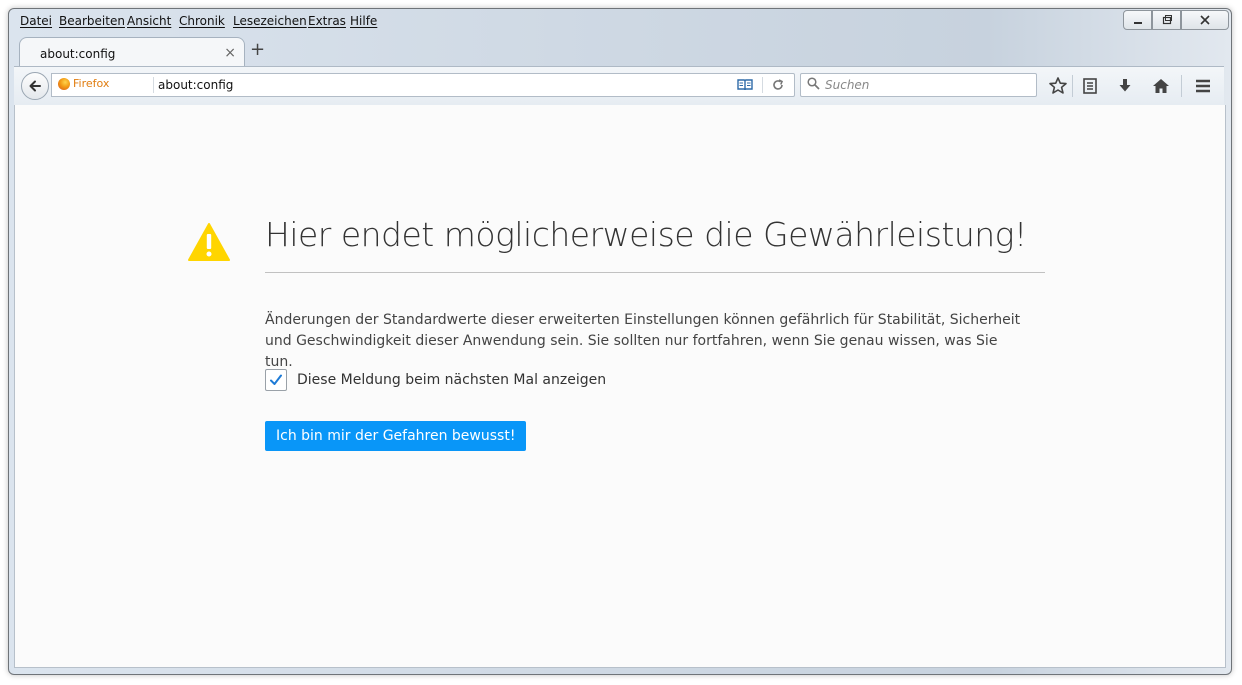 Image resolution: width=1242 pixels, height=685 pixels. I want to click on close-icon, so click(1205, 20).